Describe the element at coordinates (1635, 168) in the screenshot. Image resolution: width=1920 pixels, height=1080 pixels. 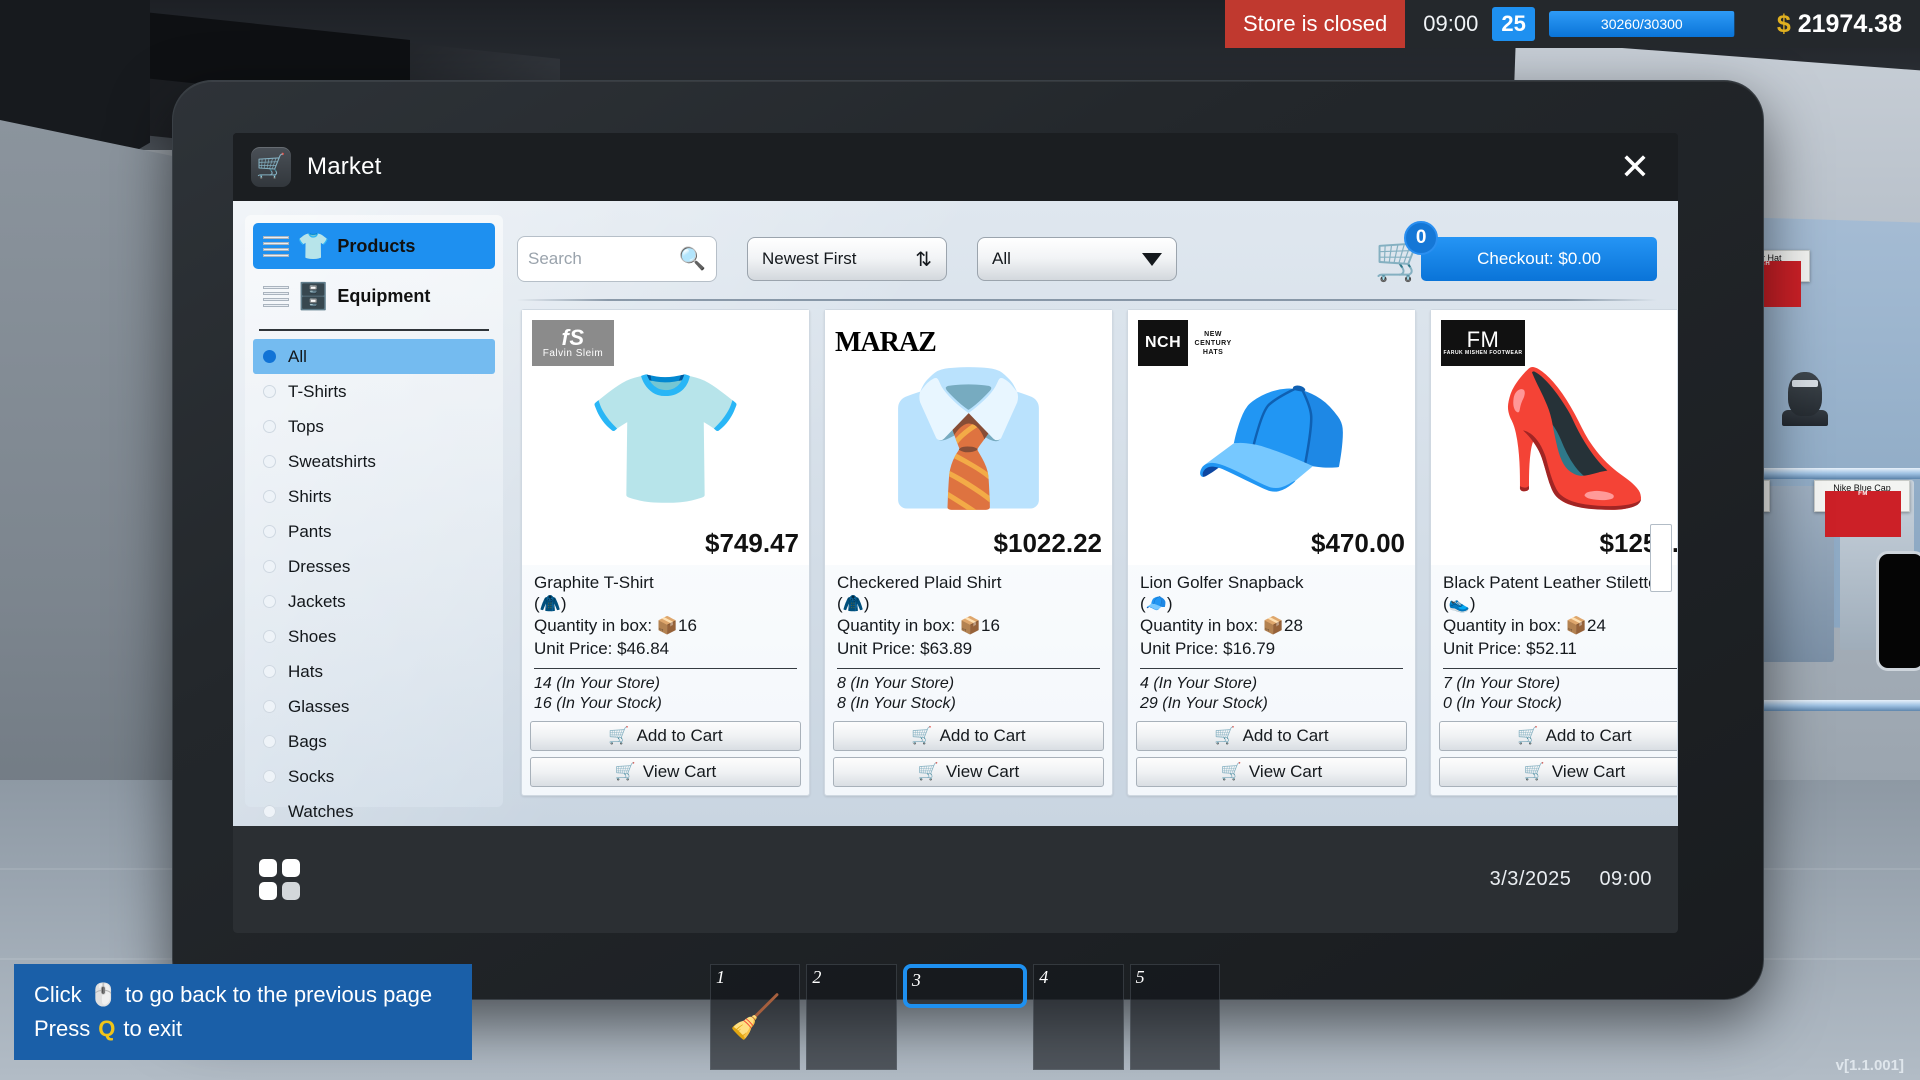
I see `close-icon: ✕` at that location.